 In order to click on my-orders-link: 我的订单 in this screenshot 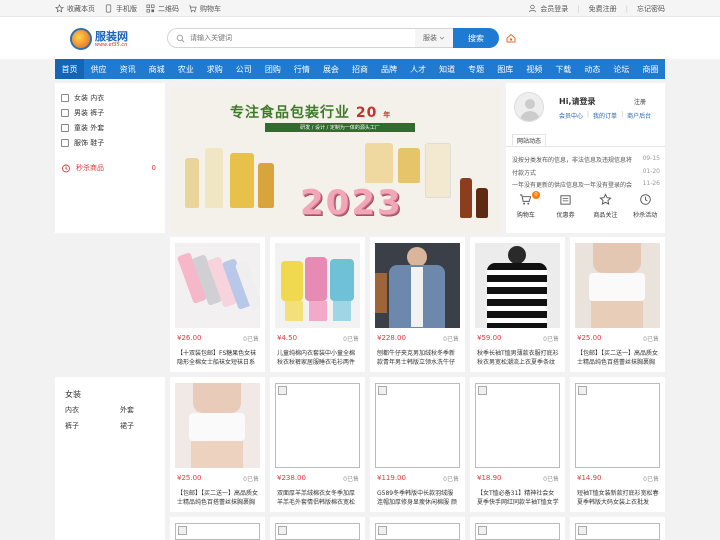, I will do `click(605, 115)`.